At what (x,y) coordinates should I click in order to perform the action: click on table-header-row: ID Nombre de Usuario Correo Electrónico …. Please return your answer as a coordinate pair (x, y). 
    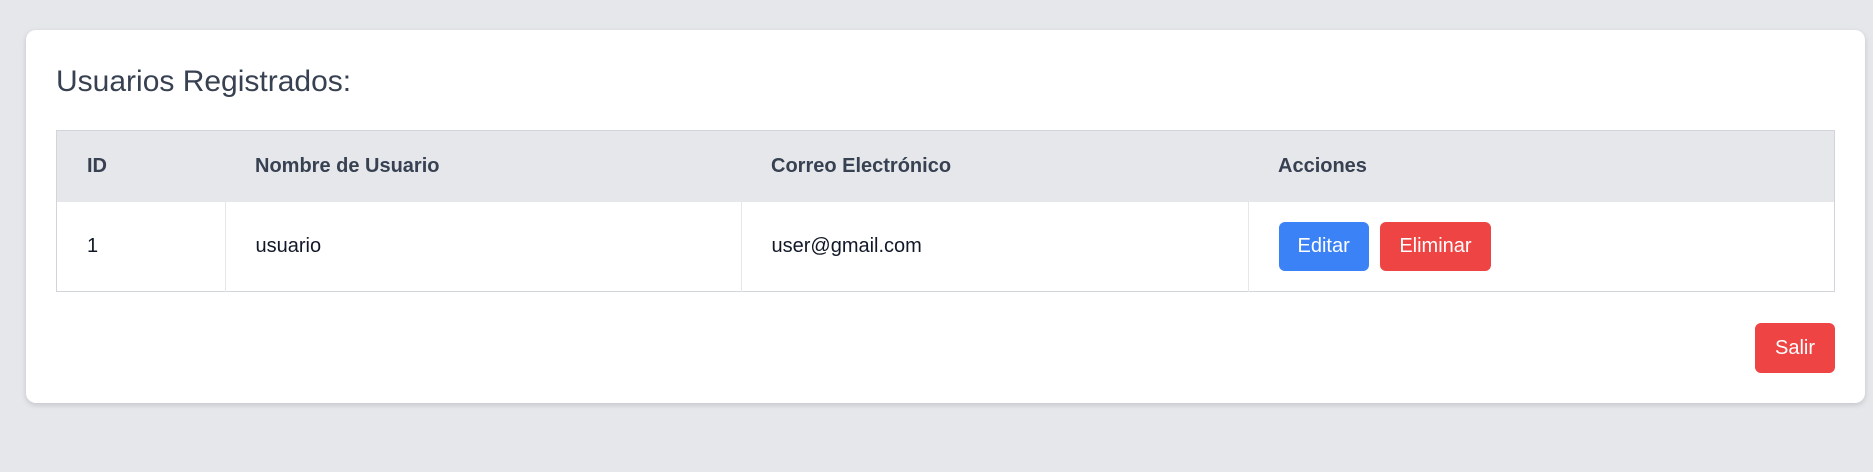
    Looking at the image, I should click on (945, 166).